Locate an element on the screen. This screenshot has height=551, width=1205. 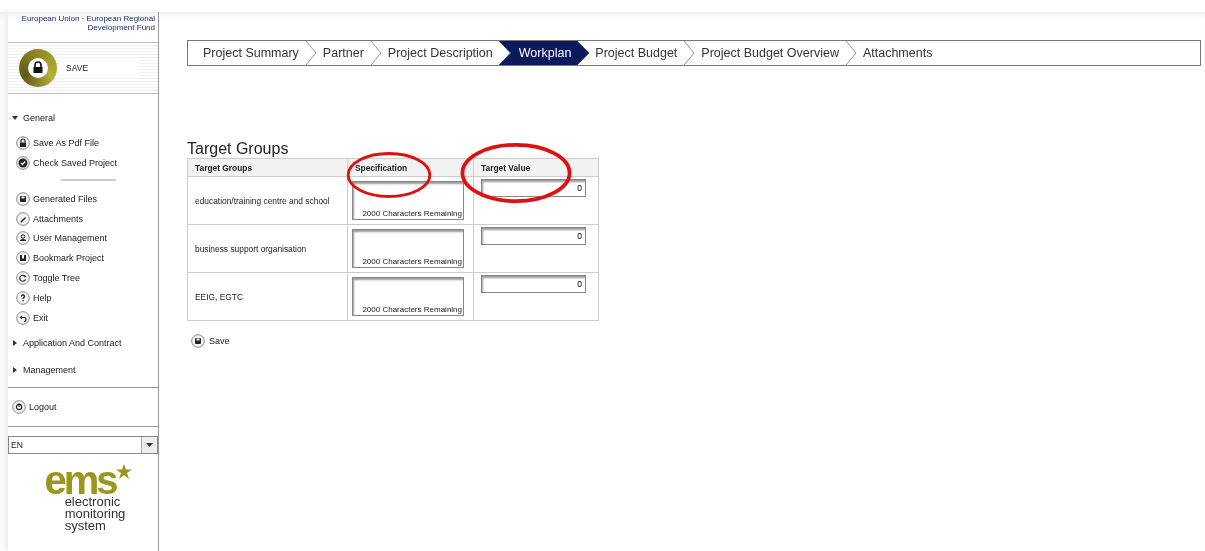
power-icon is located at coordinates (19, 407).